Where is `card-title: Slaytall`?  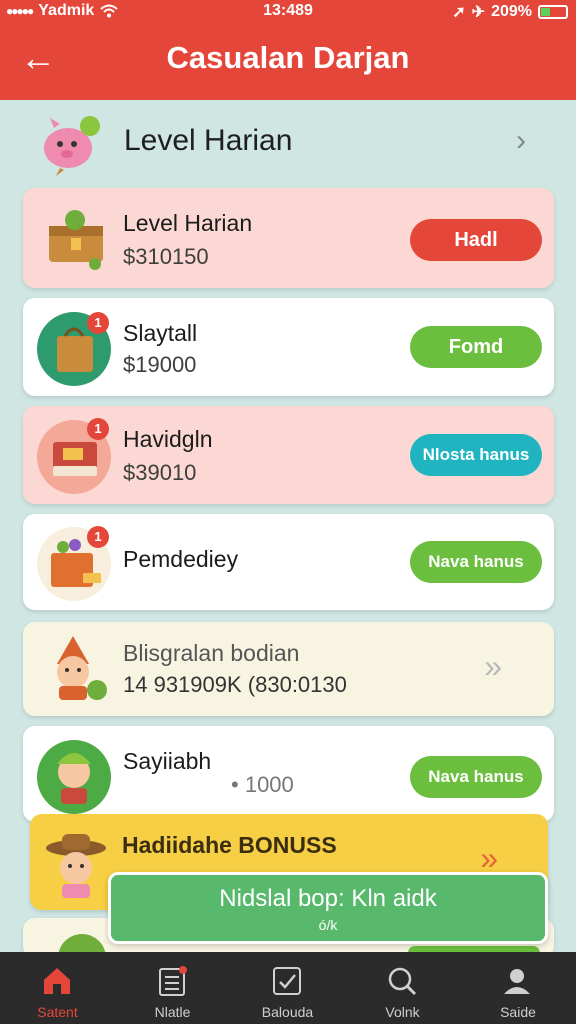
card-title: Slaytall is located at coordinates (160, 333).